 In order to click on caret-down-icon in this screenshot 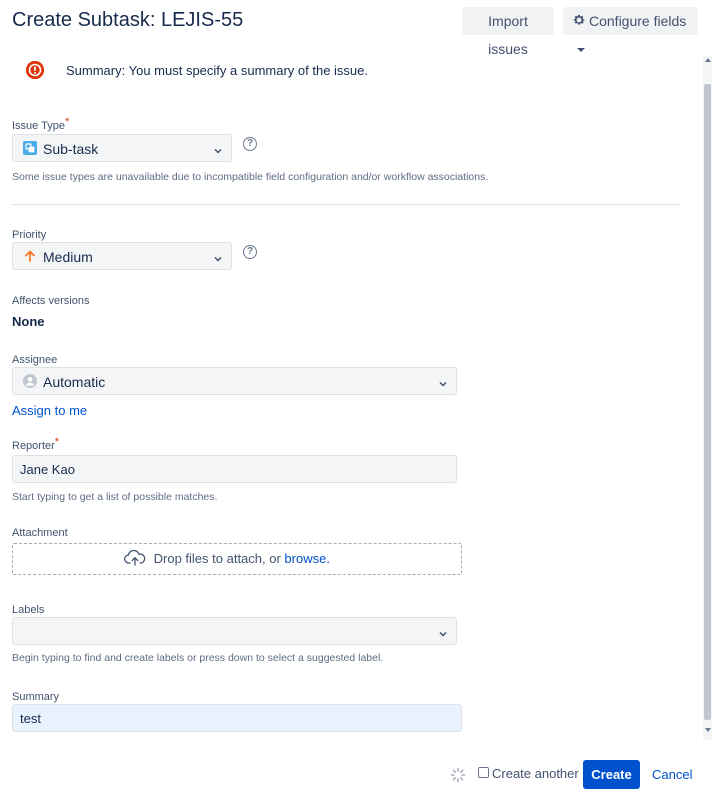, I will do `click(581, 49)`.